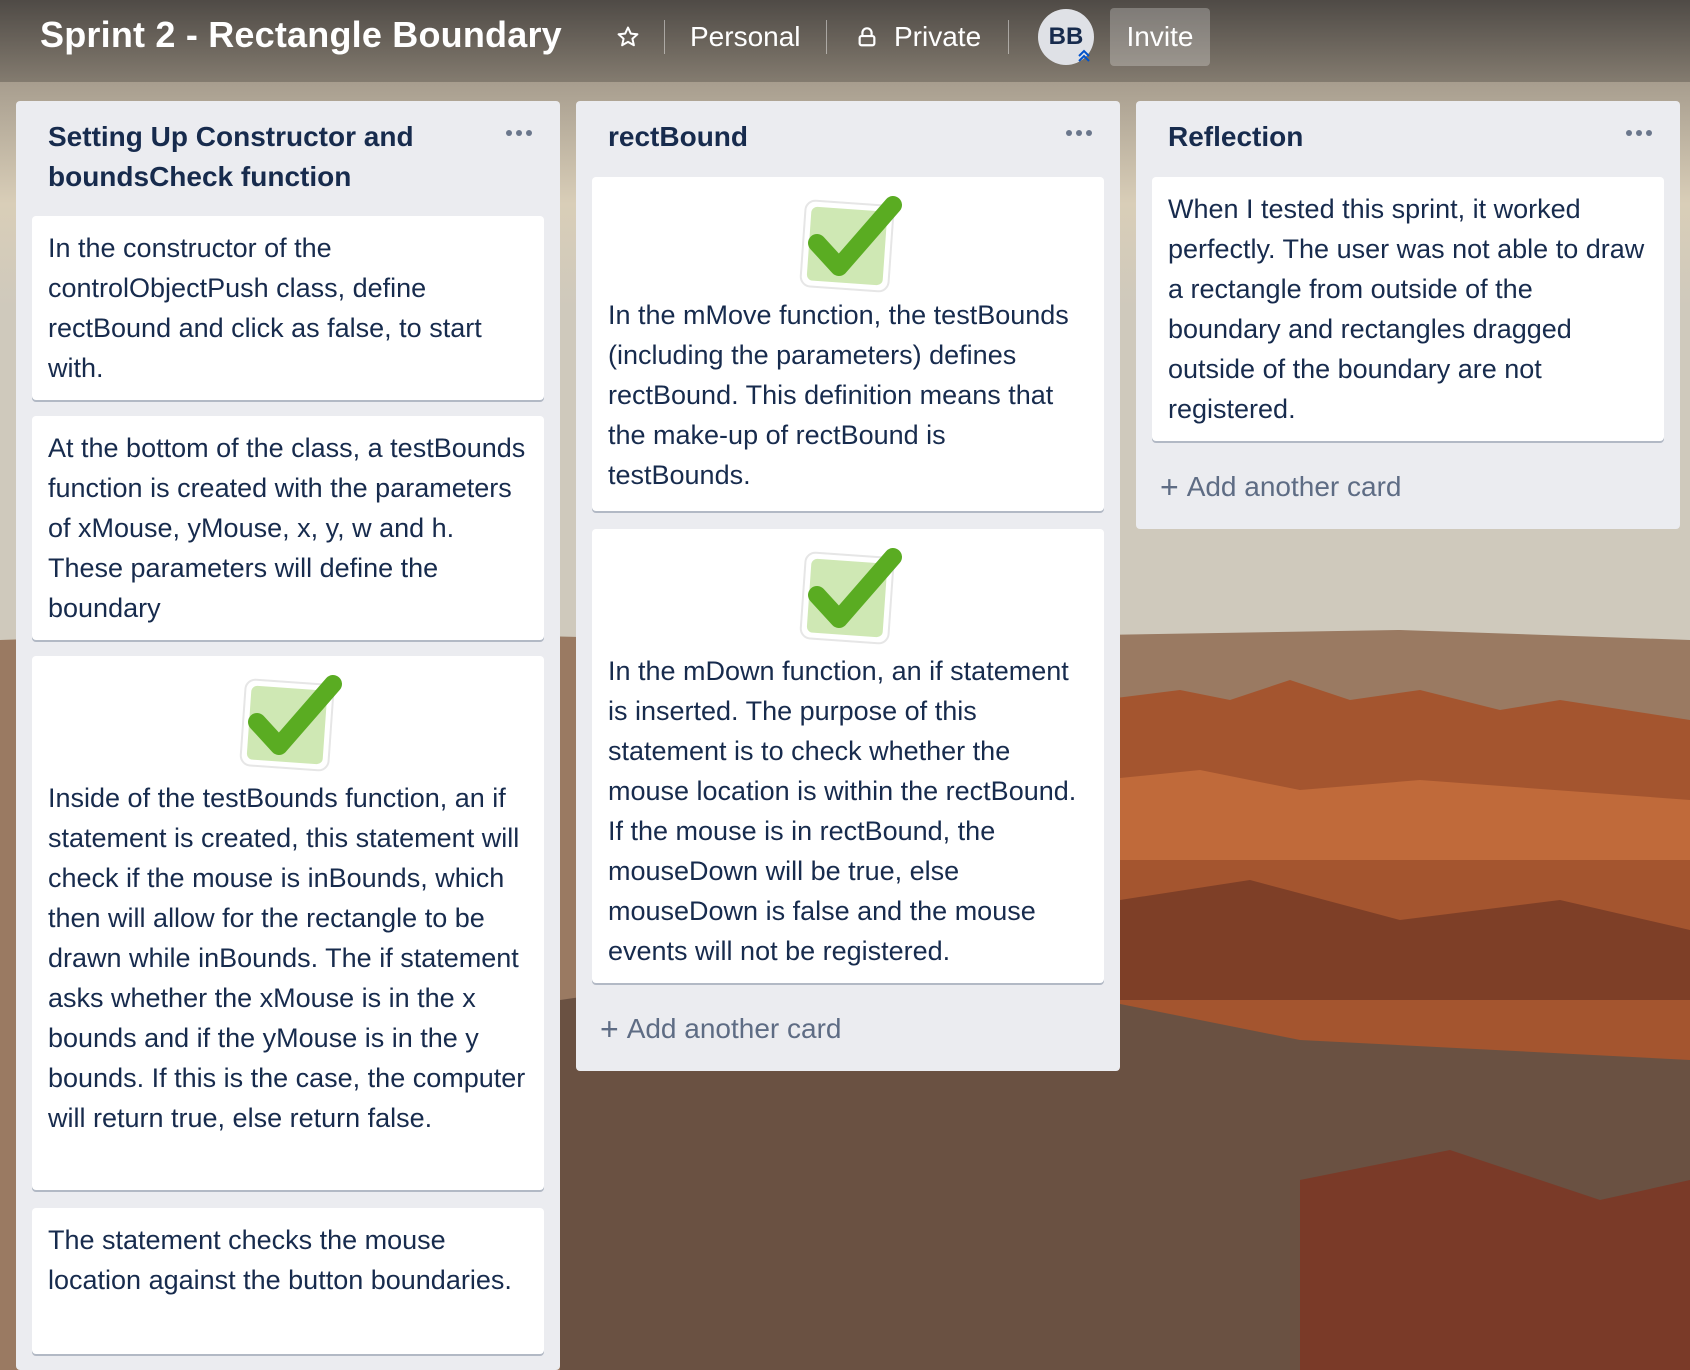 The image size is (1690, 1370). What do you see at coordinates (867, 37) in the screenshot?
I see `lock-icon` at bounding box center [867, 37].